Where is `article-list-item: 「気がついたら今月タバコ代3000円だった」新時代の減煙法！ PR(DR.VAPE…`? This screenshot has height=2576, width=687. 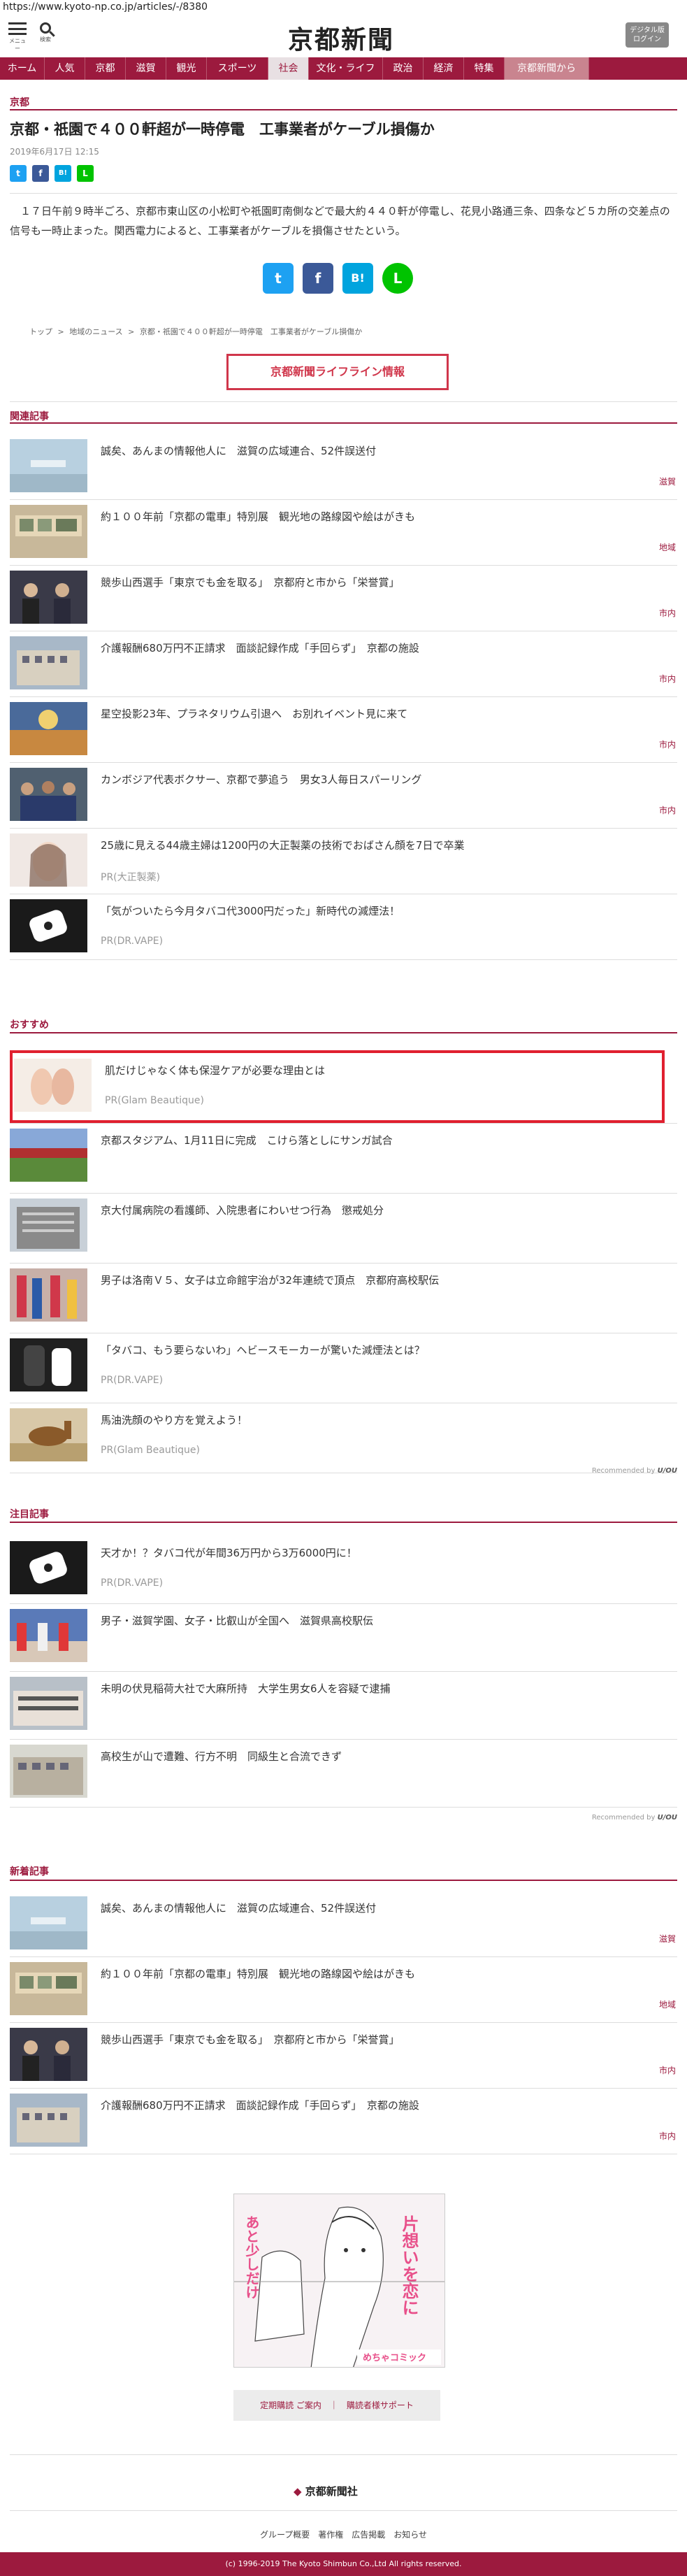 article-list-item: 「気がついたら今月タバコ代3000円だった」新時代の減煙法！ PR(DR.VAPE… is located at coordinates (343, 928).